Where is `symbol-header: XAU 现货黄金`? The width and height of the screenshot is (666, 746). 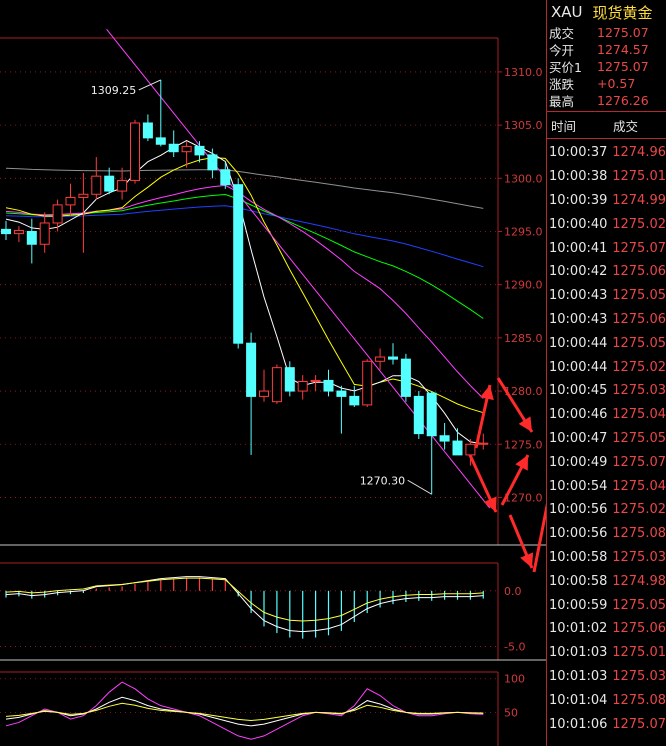
symbol-header: XAU 现货黄金 is located at coordinates (606, 12).